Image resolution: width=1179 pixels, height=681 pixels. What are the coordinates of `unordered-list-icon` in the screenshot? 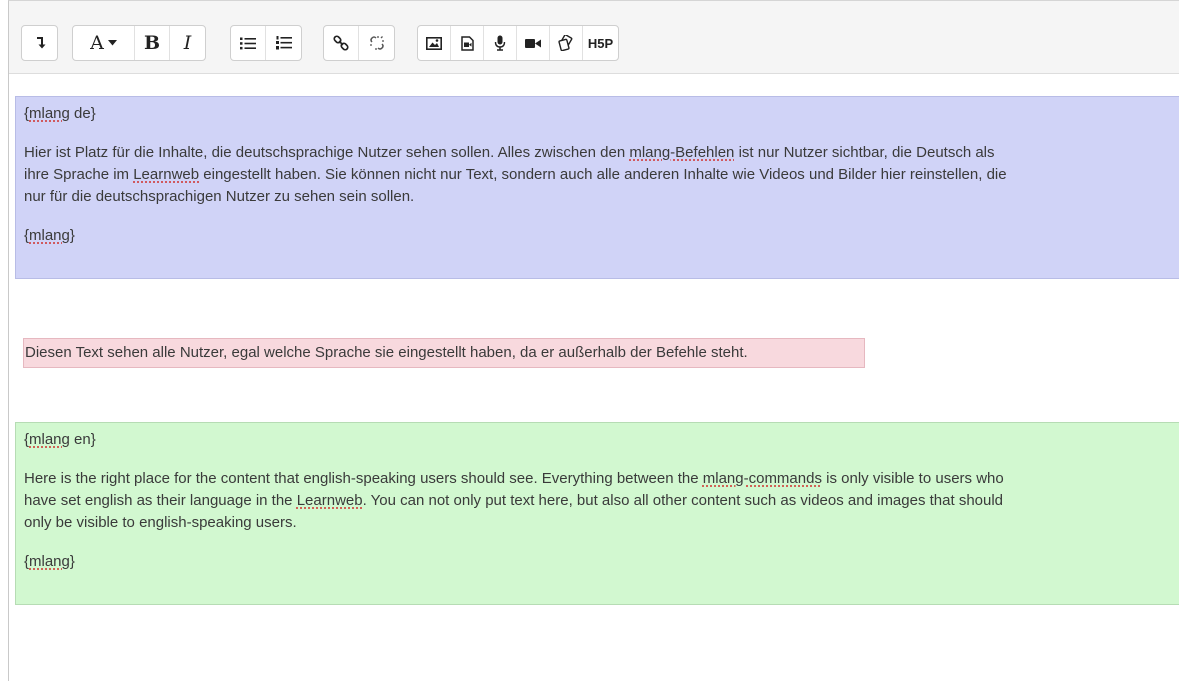 It's located at (248, 43).